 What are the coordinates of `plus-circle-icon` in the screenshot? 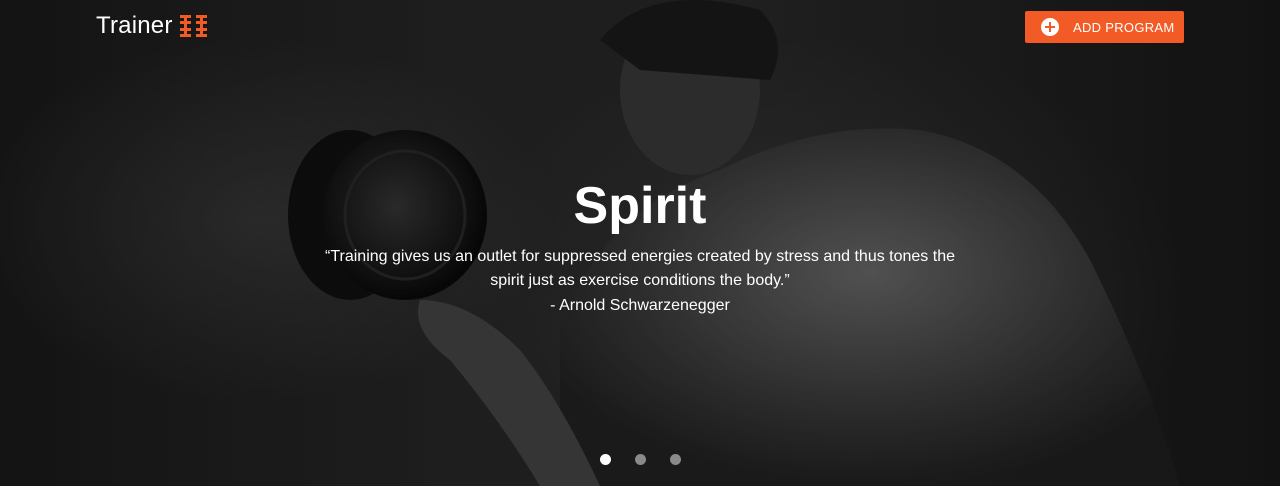 It's located at (1050, 27).